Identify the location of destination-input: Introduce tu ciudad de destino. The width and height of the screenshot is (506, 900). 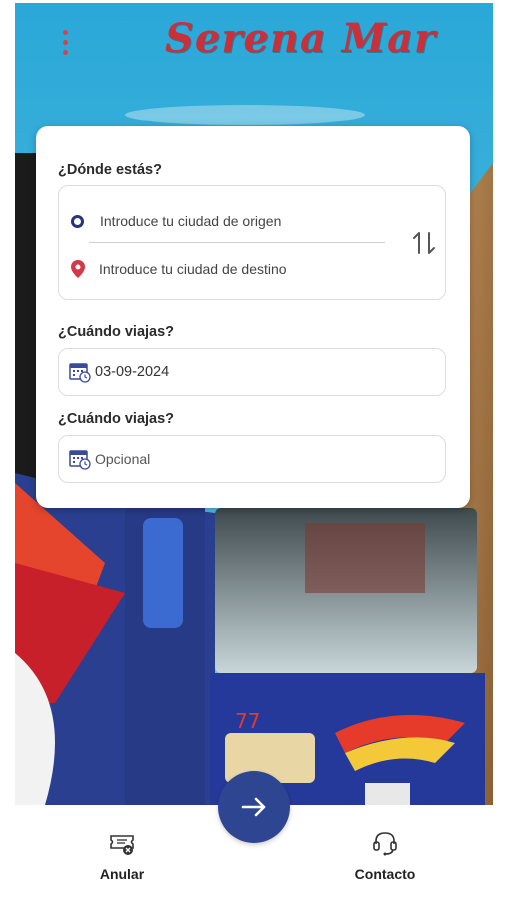
(219, 269).